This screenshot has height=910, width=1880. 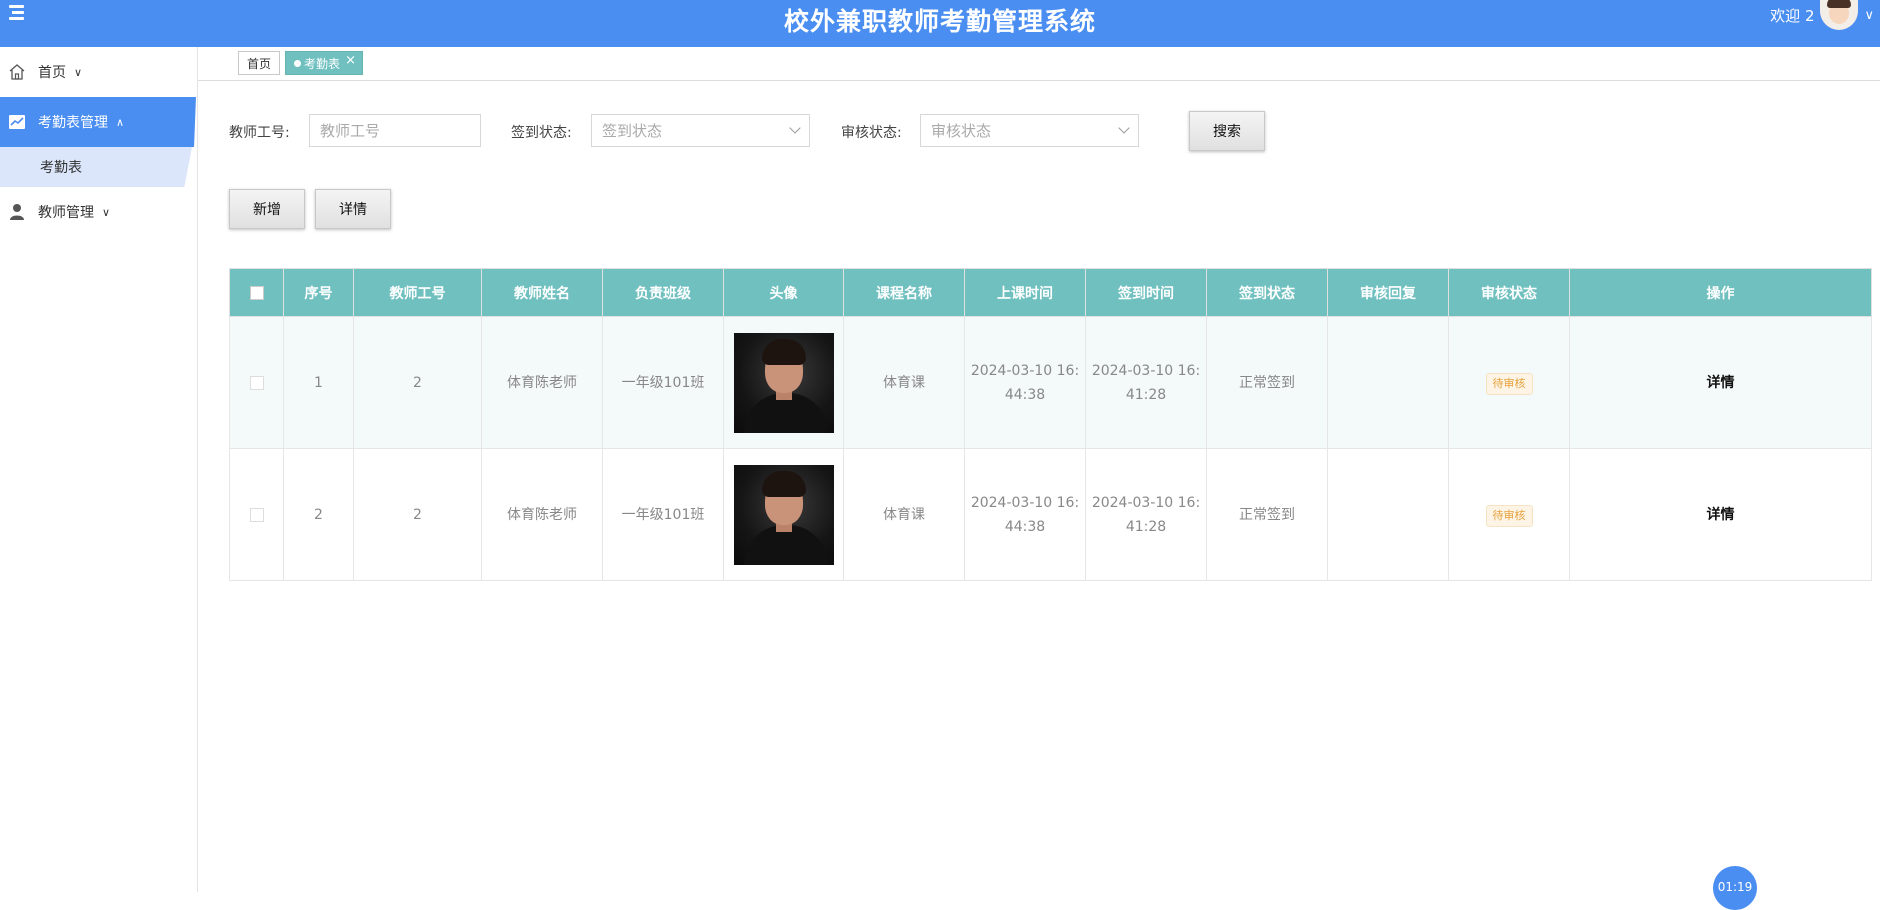 What do you see at coordinates (318, 292) in the screenshot?
I see `column-header: 序号` at bounding box center [318, 292].